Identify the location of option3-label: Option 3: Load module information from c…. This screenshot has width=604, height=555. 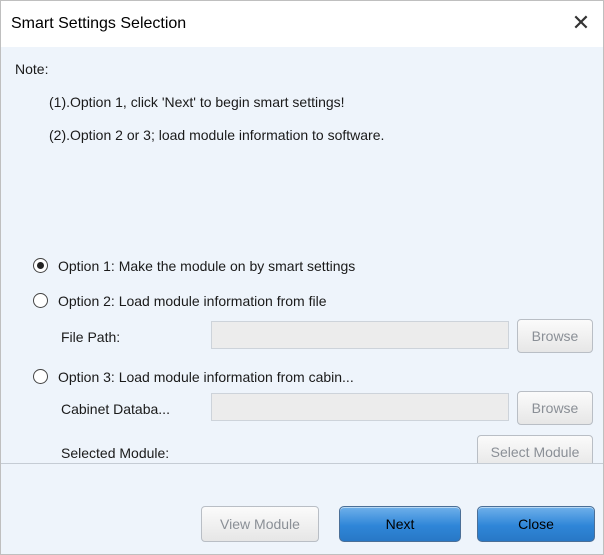
(206, 377).